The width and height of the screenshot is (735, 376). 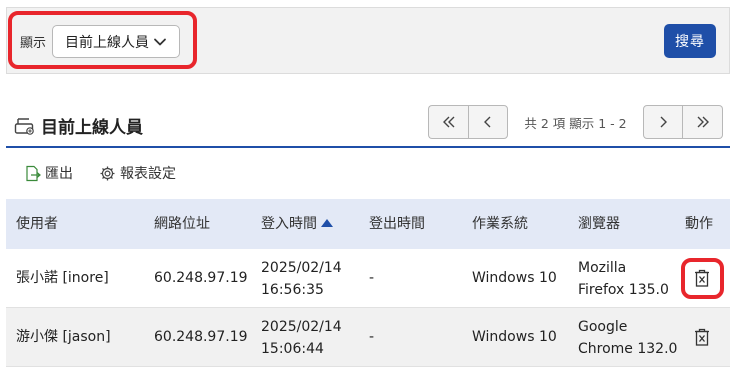 I want to click on cell-browser-name: Google, so click(x=603, y=327).